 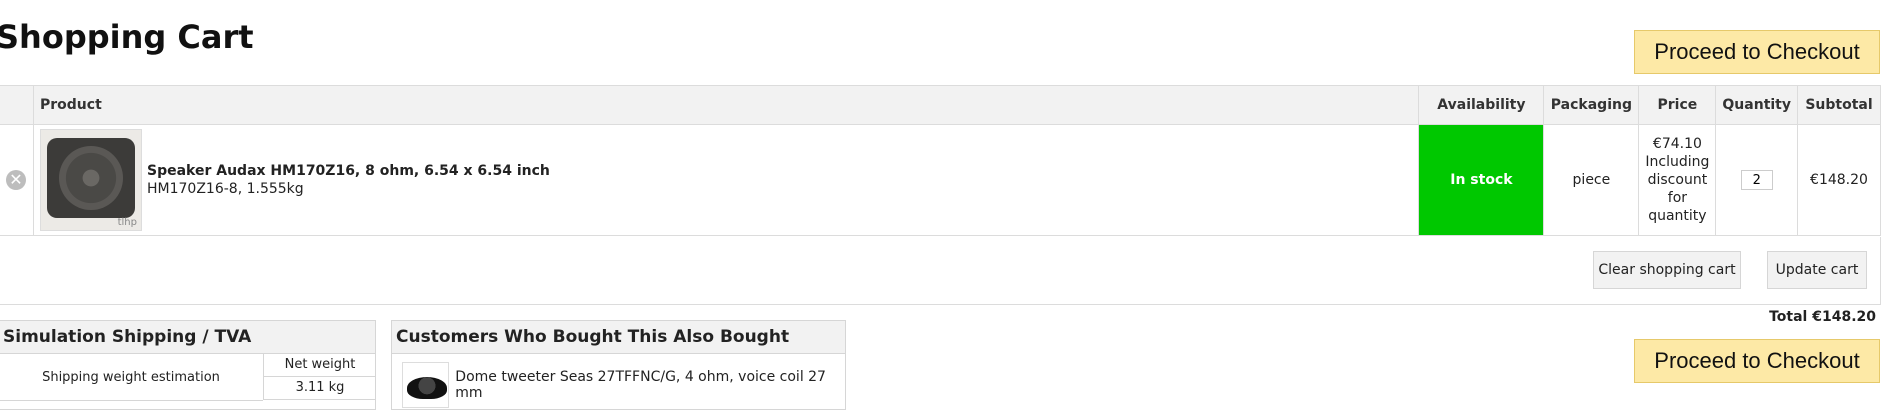 I want to click on price-cell: €74.10 Including discount for quantity, so click(x=1677, y=180).